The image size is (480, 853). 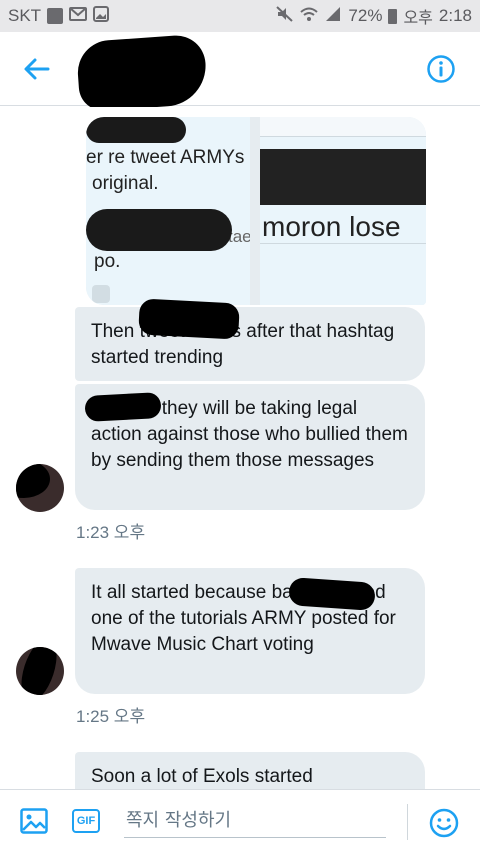 What do you see at coordinates (165, 157) in the screenshot?
I see `image-text-line: er re tweet ARMYs` at bounding box center [165, 157].